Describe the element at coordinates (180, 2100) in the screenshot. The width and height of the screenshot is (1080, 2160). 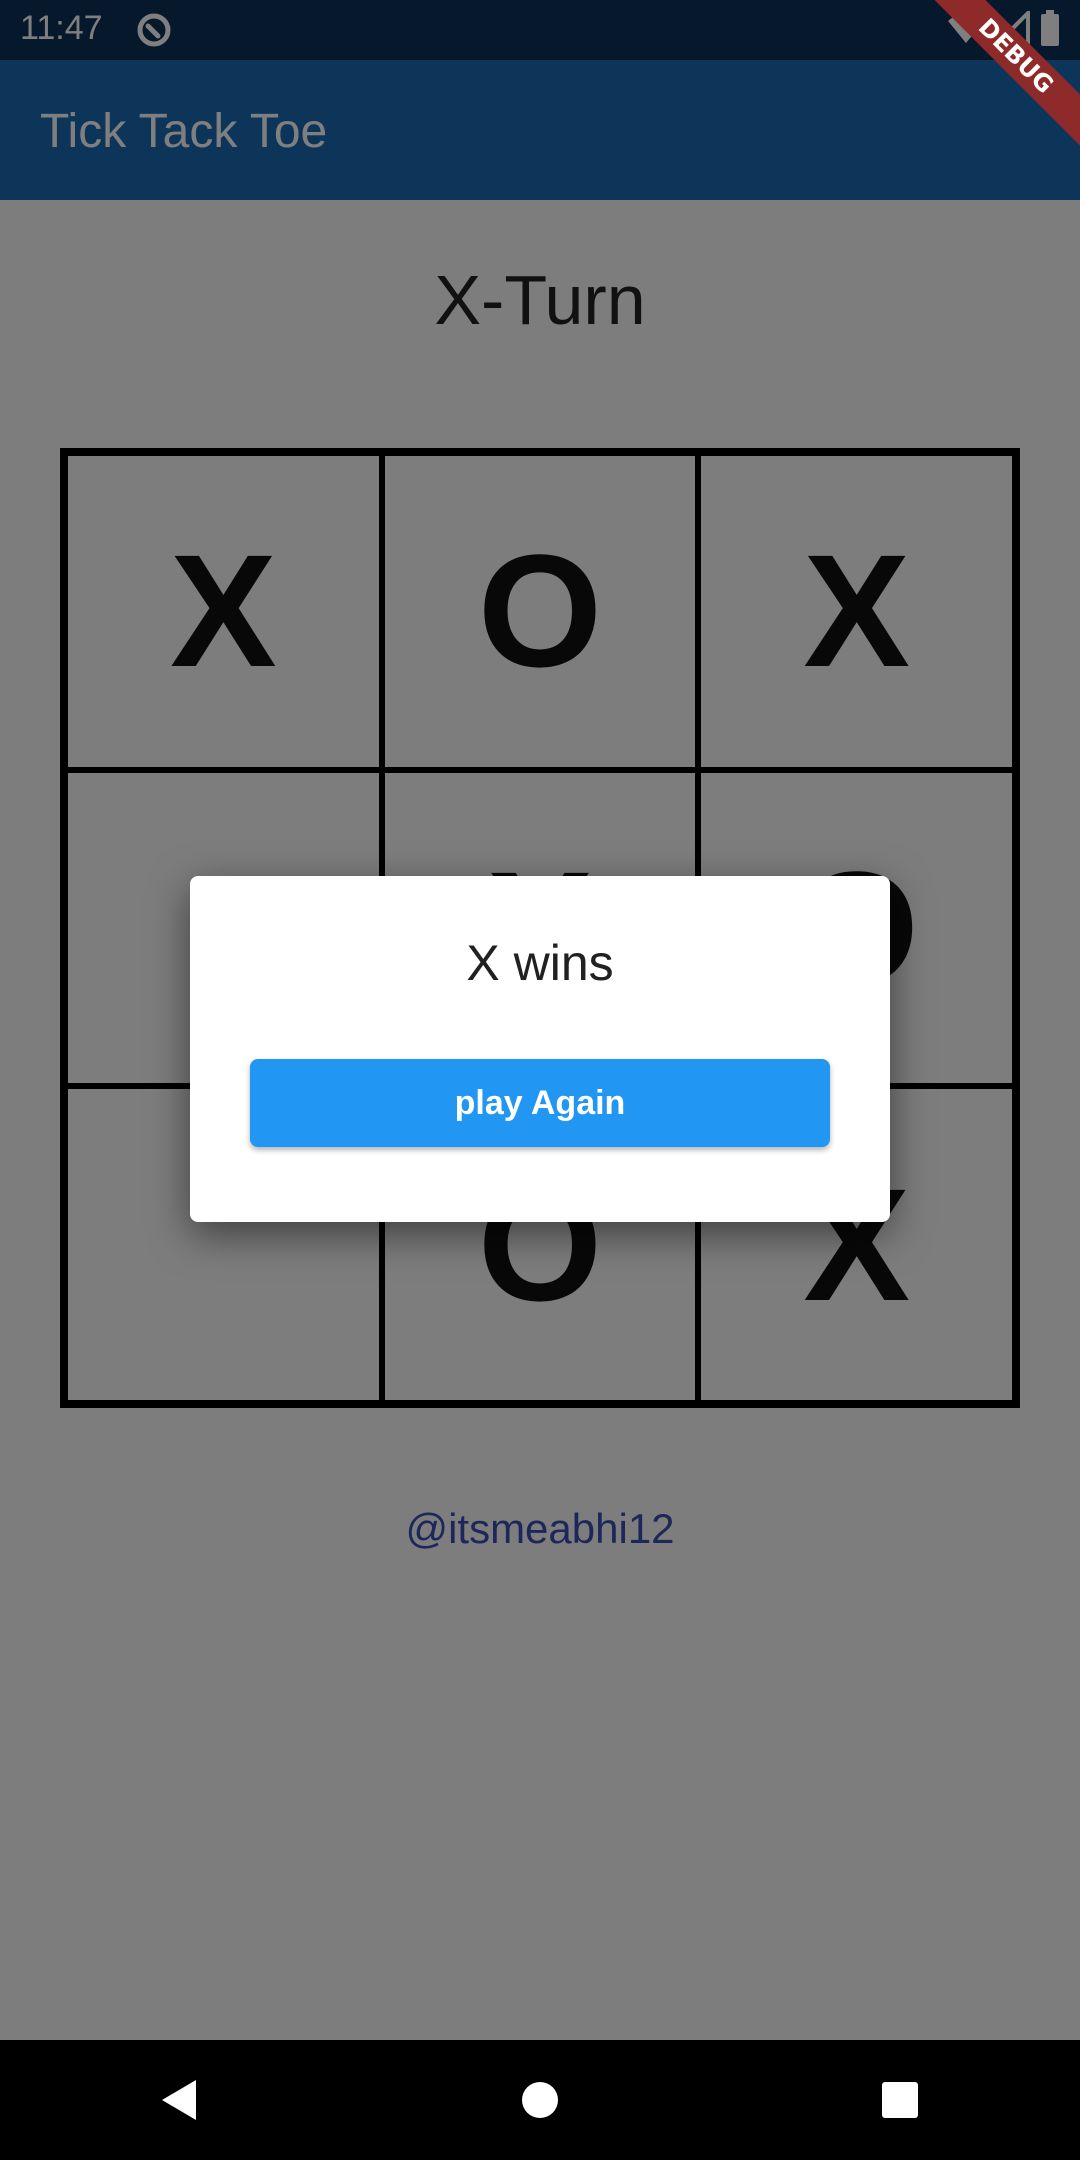
I see `back-icon` at that location.